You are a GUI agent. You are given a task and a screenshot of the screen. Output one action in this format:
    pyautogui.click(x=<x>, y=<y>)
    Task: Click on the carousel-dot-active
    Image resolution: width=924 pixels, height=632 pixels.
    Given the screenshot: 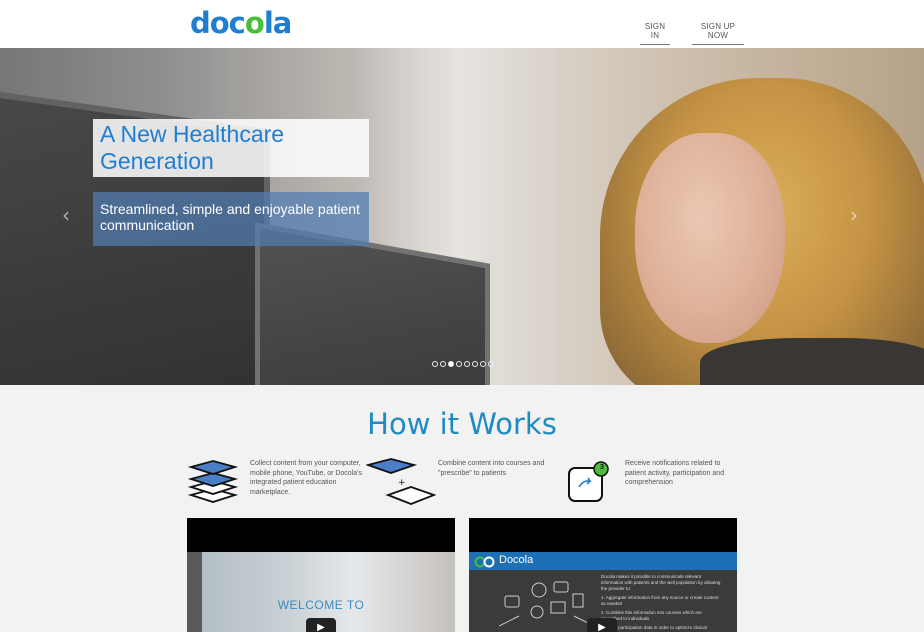 What is the action you would take?
    pyautogui.click(x=451, y=364)
    